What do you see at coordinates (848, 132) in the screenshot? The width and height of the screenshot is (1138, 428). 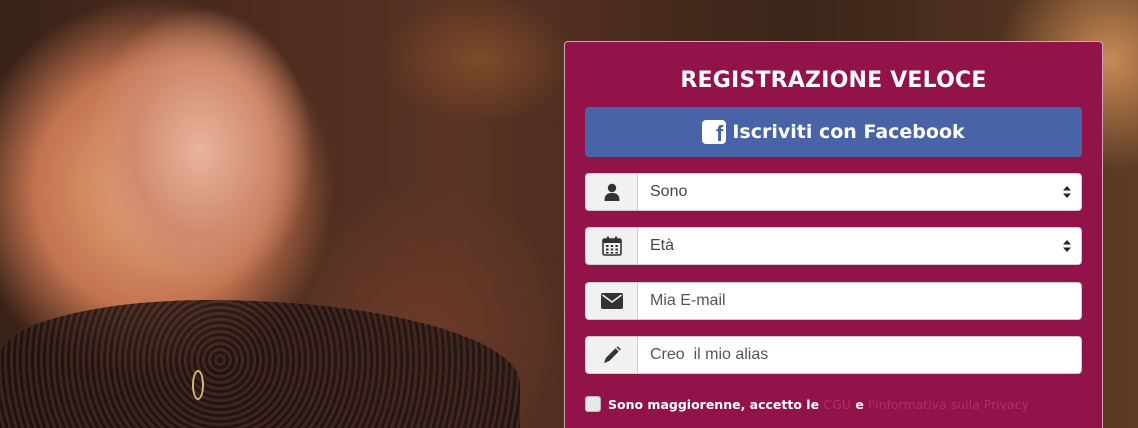 I see `facebook-signup-label: Iscriviti con Facebook` at bounding box center [848, 132].